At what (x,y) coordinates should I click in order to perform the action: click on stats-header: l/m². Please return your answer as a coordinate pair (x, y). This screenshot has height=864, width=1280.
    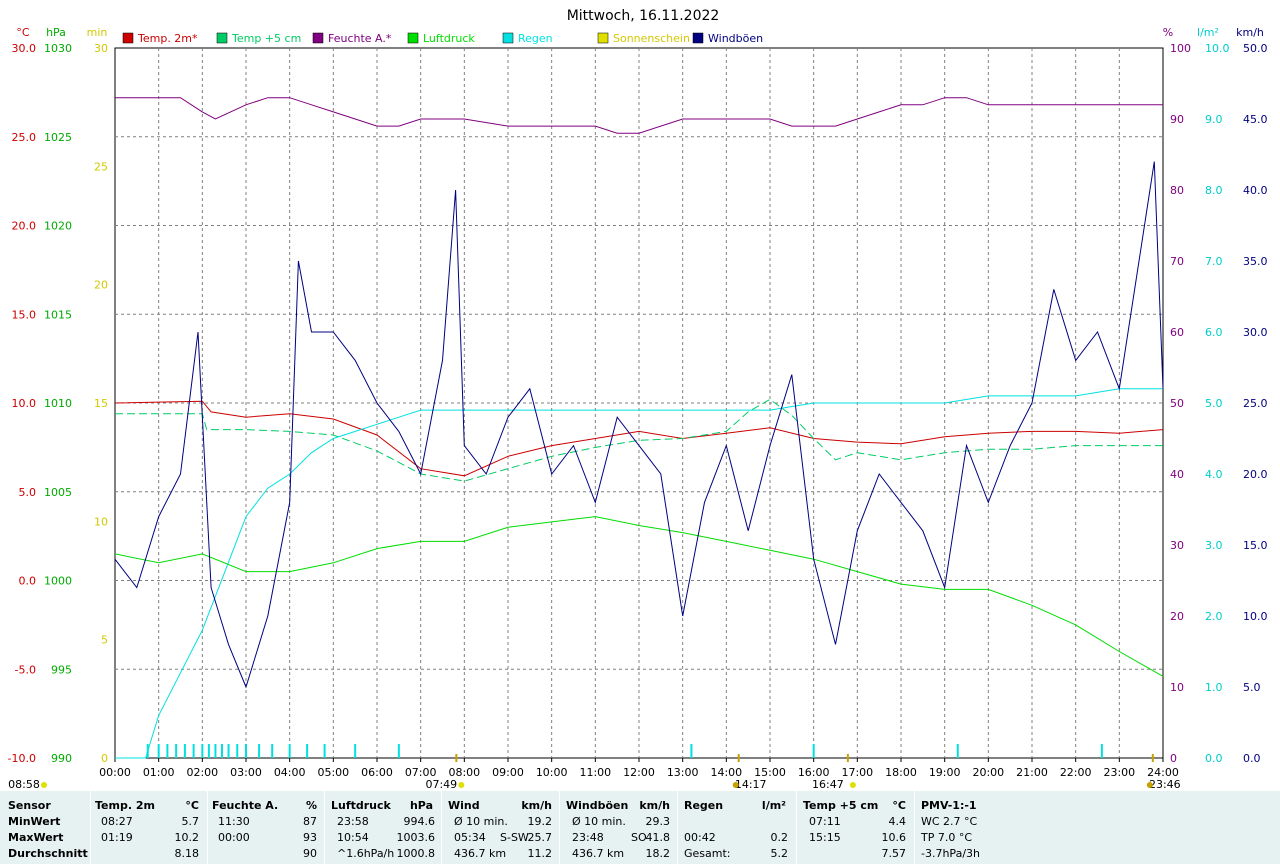
    Looking at the image, I should click on (773, 805).